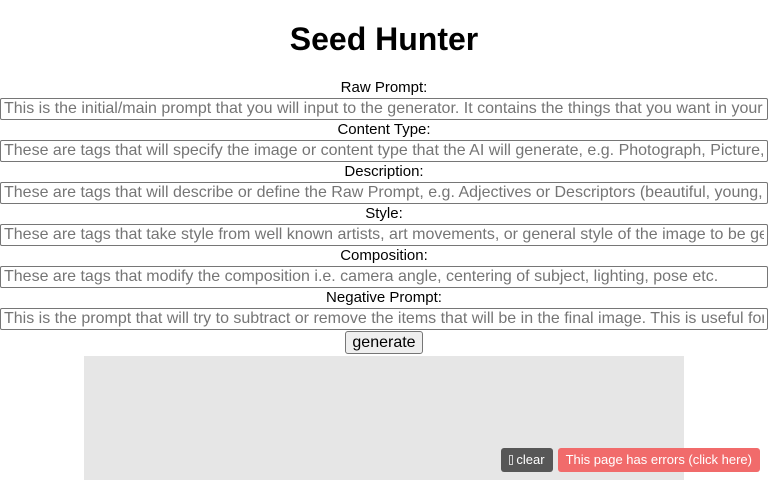 The width and height of the screenshot is (768, 480). Describe the element at coordinates (384, 255) in the screenshot. I see `composition-label: Composition:` at that location.